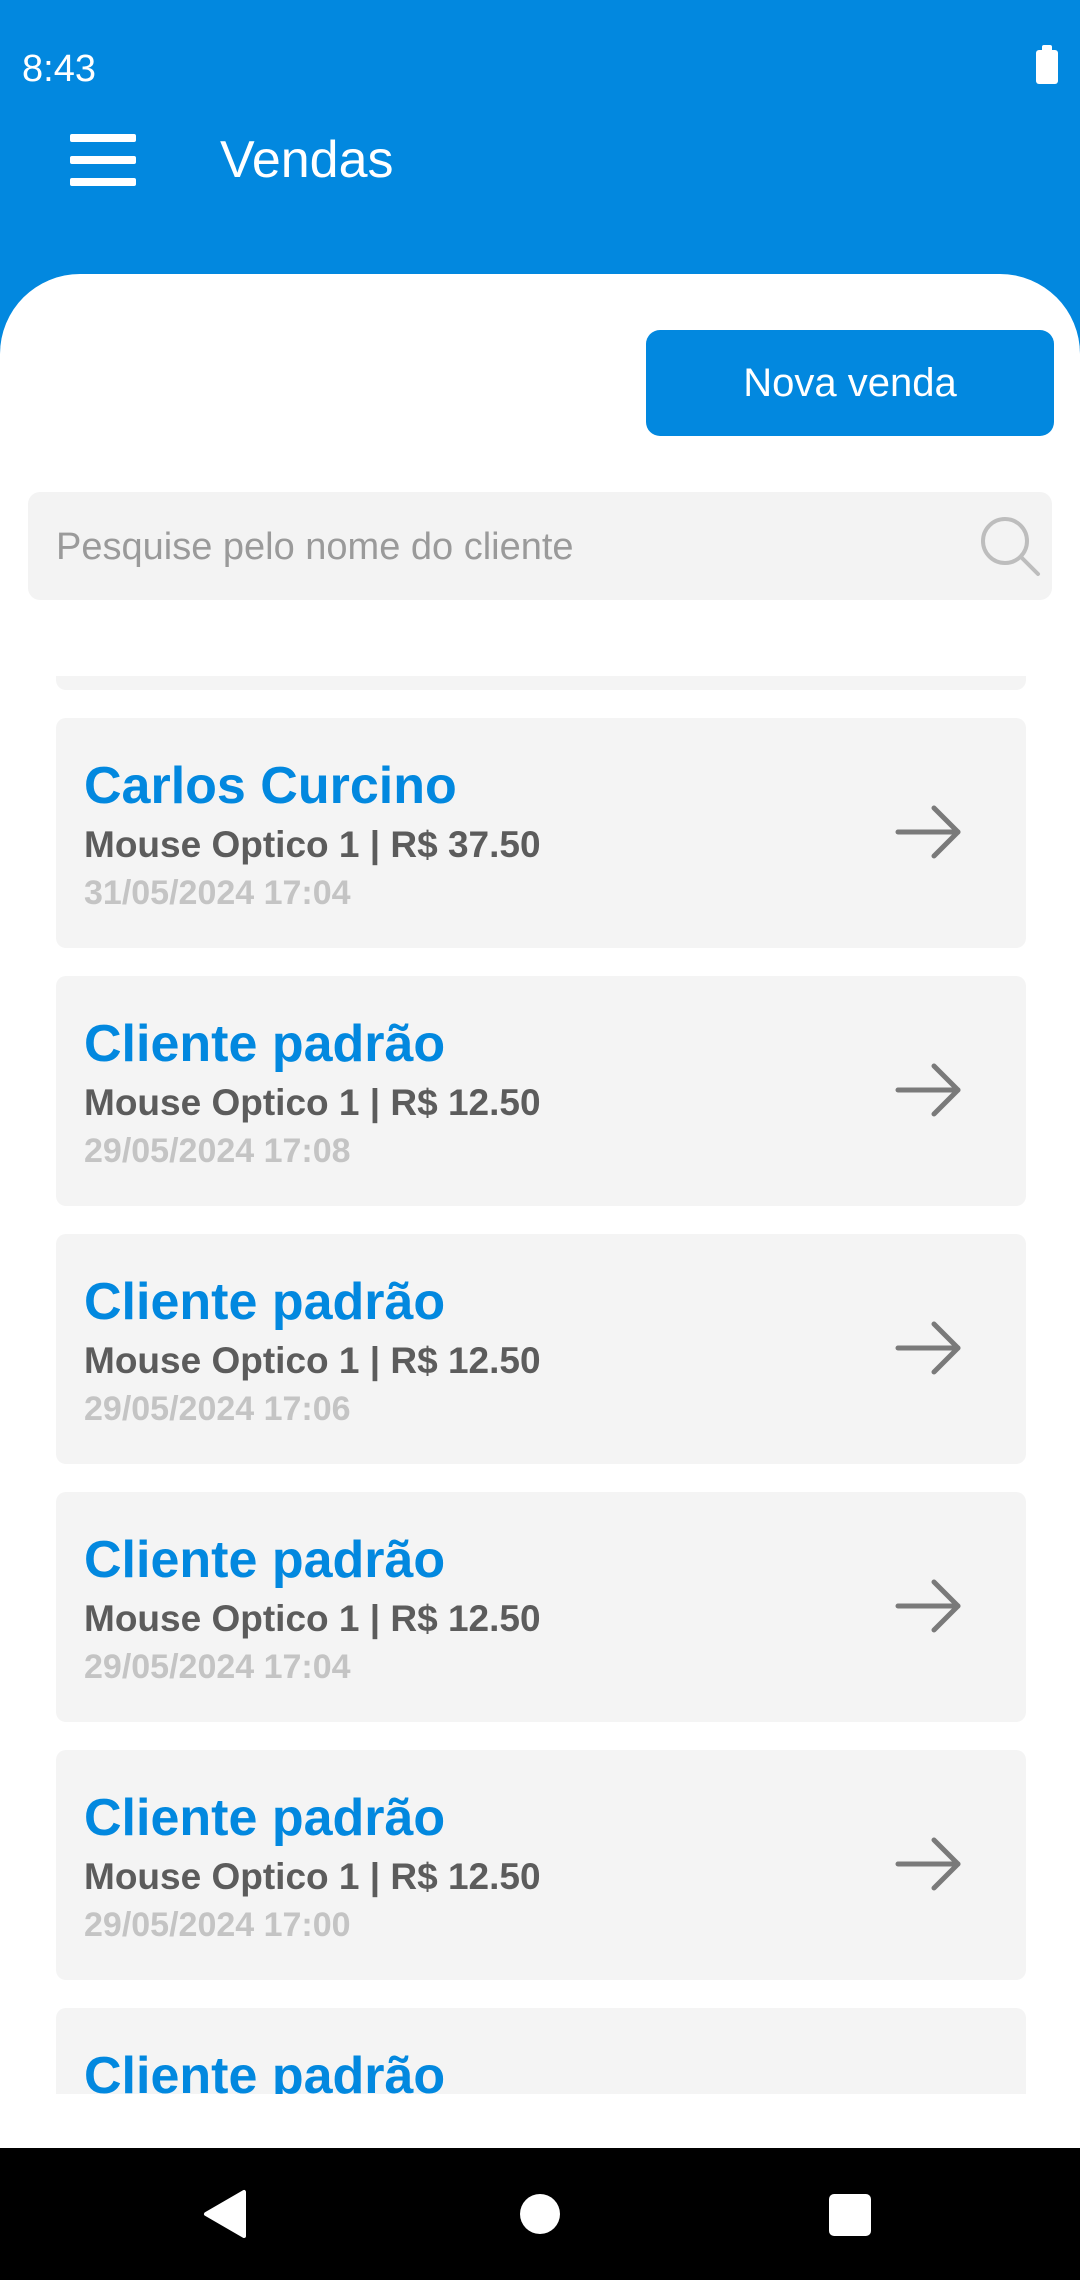  What do you see at coordinates (506, 547) in the screenshot?
I see `search-input` at bounding box center [506, 547].